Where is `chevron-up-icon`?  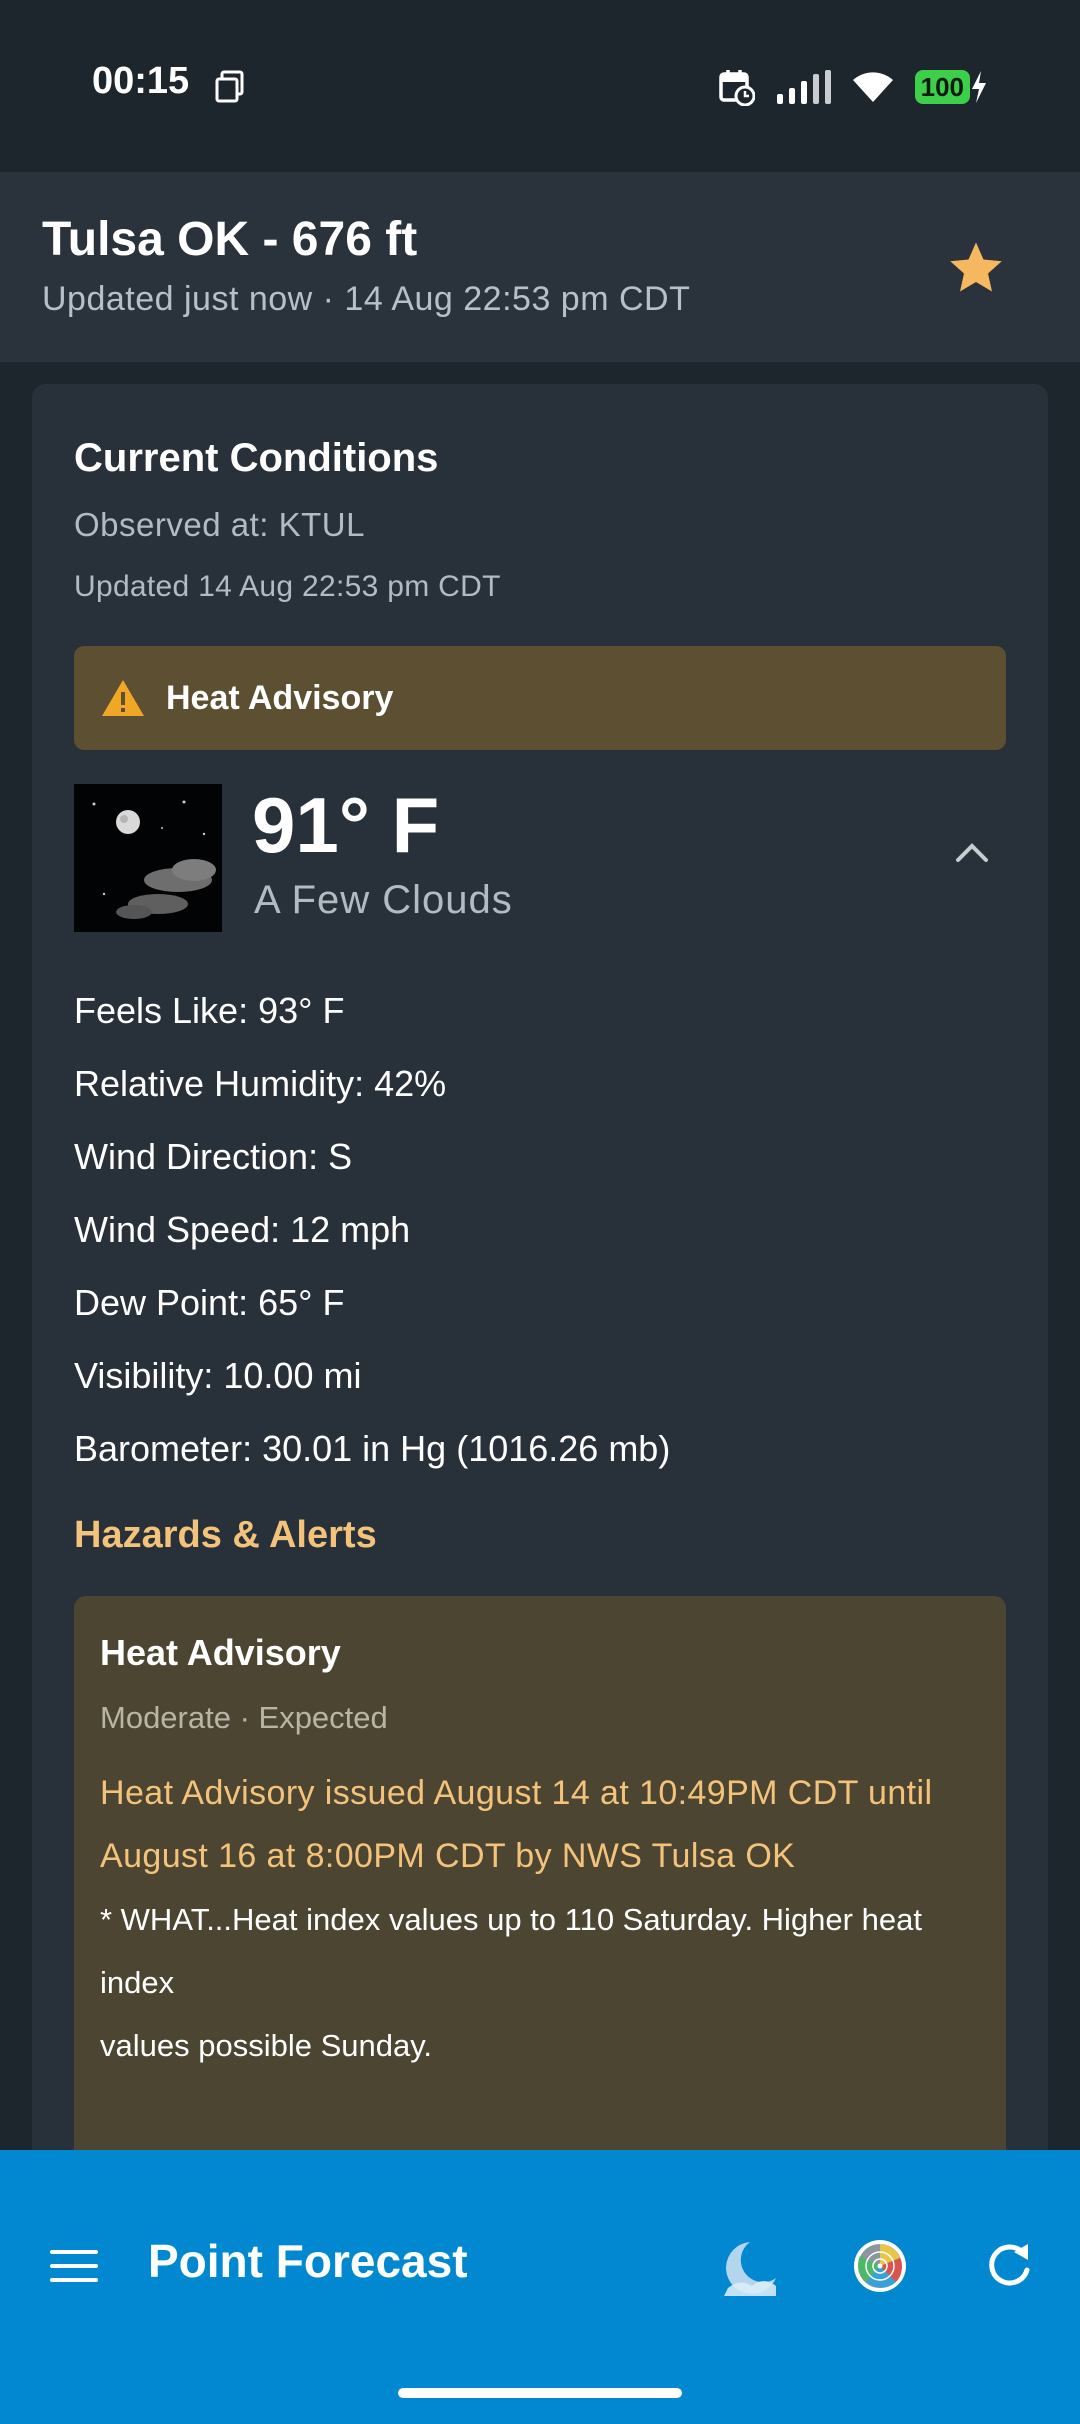 chevron-up-icon is located at coordinates (972, 852).